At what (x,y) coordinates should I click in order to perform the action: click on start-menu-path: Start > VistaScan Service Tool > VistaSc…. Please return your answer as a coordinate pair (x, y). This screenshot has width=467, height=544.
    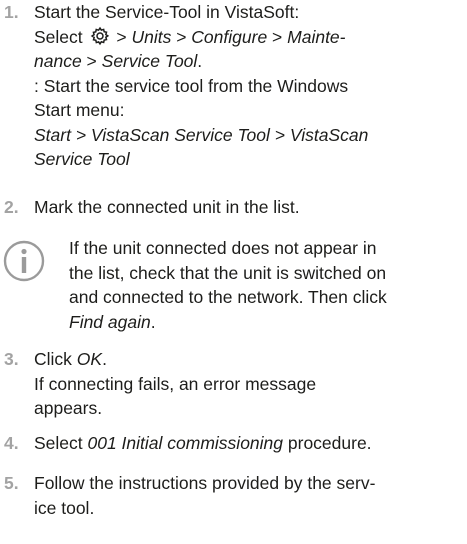
    Looking at the image, I should click on (201, 134).